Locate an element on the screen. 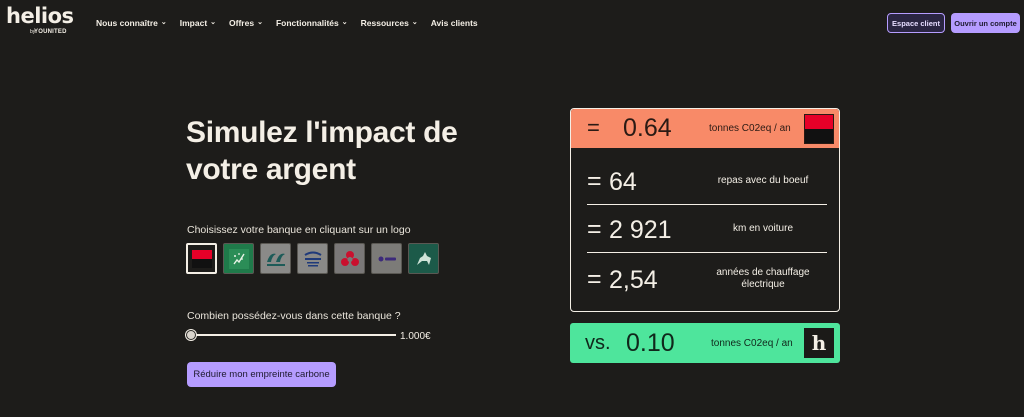 This screenshot has height=417, width=1024. nav-offres: Offres ⌄ is located at coordinates (246, 23).